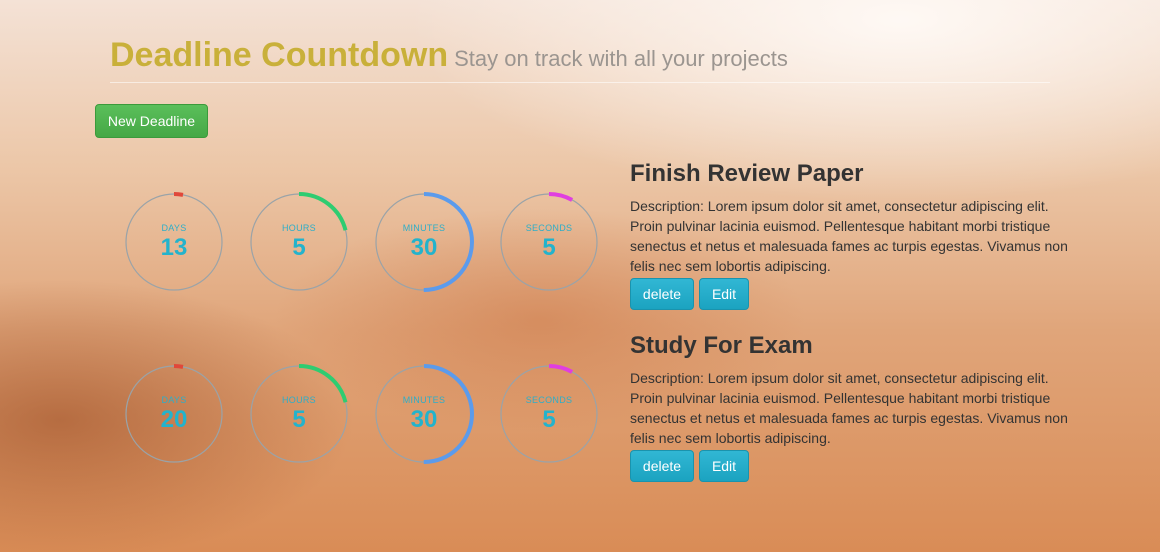 The width and height of the screenshot is (1160, 552). I want to click on days-value: 13, so click(174, 247).